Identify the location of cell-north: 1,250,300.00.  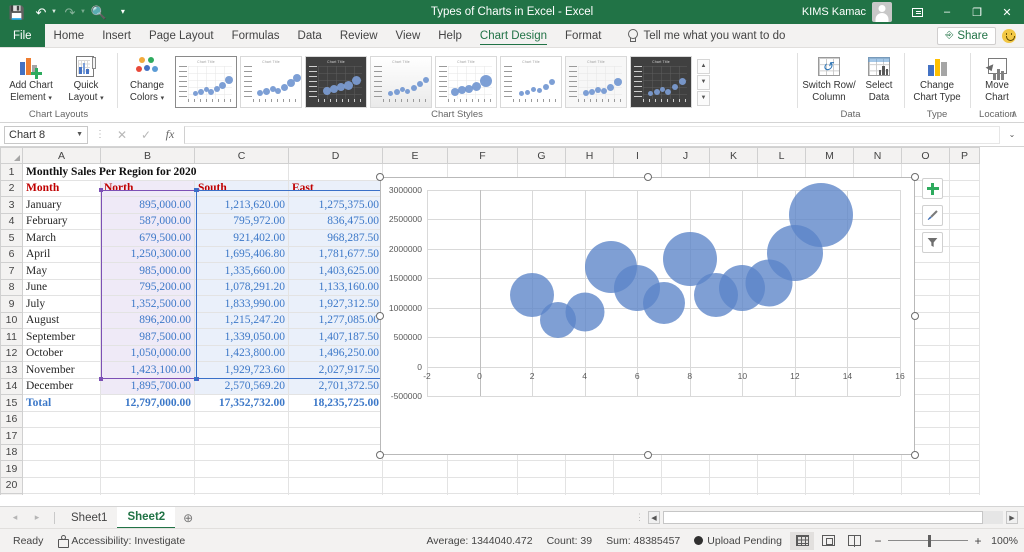
(147, 254).